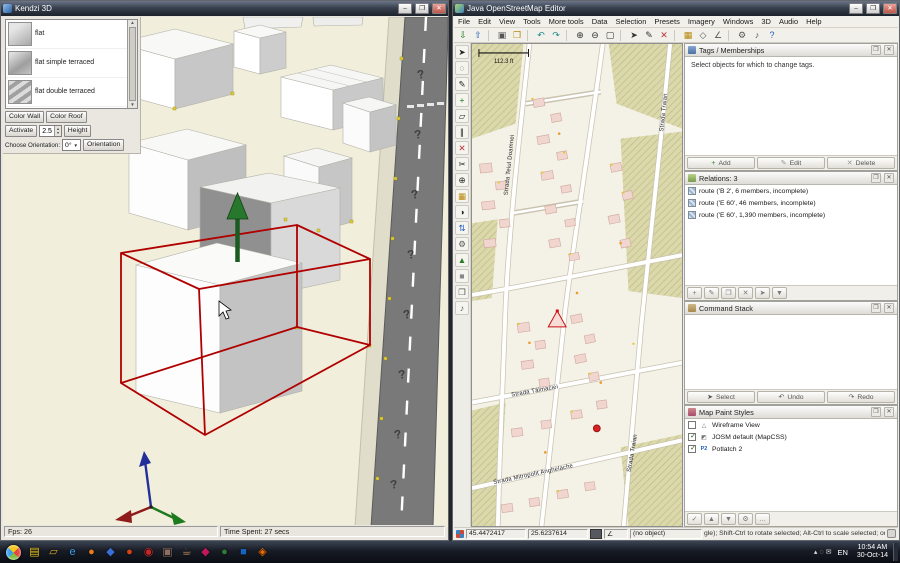  Describe the element at coordinates (462, 228) in the screenshot. I see `mode-icon: ⇅` at that location.